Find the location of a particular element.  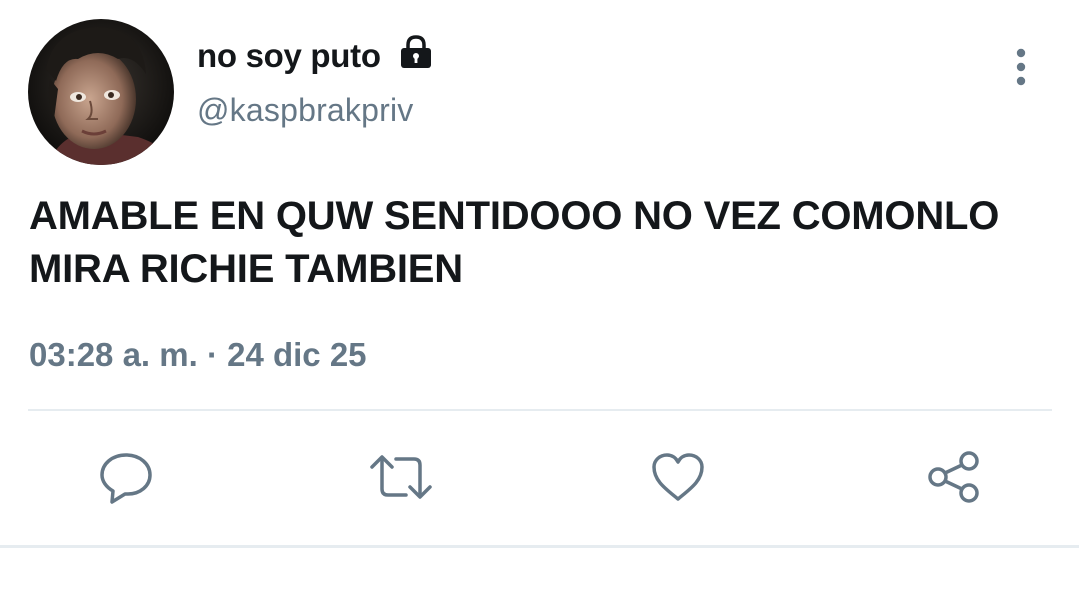

display-name: no soy puto is located at coordinates (289, 56).